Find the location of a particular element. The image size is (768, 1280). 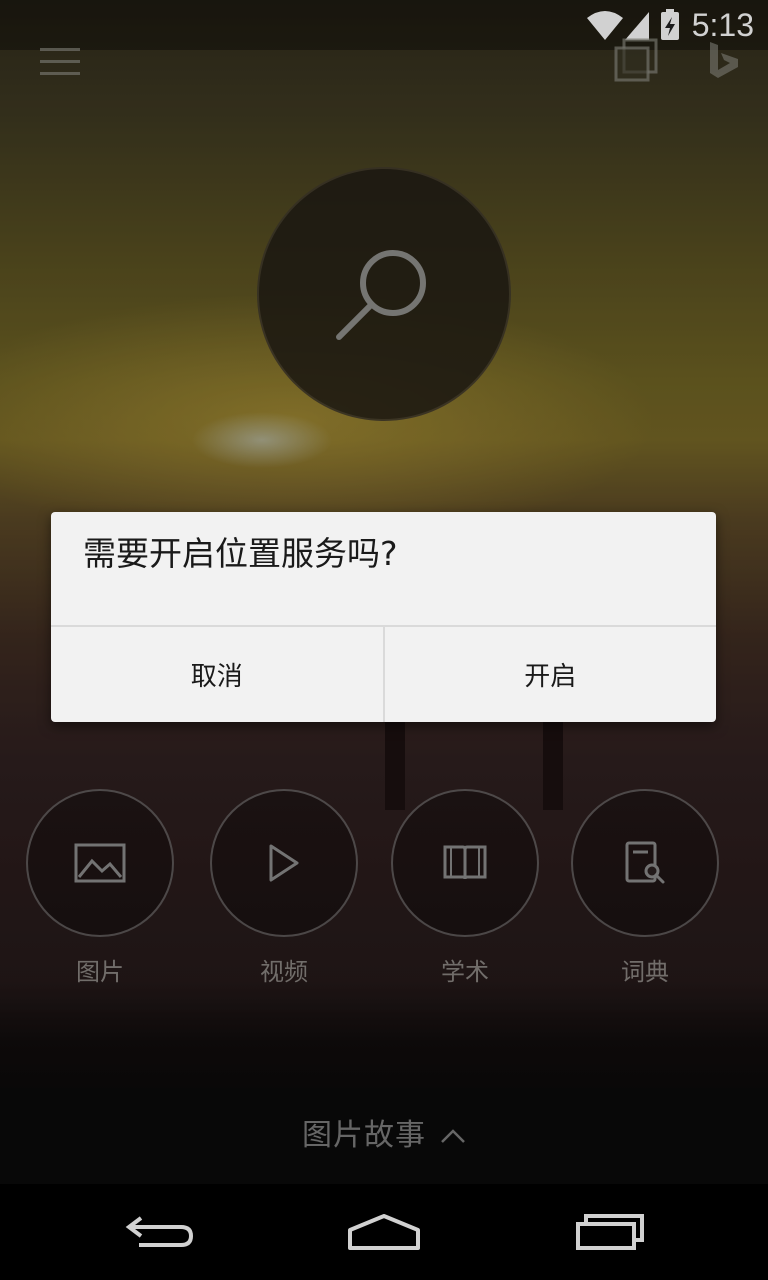

dialog-button-bar: 取消 开启 is located at coordinates (383, 673).